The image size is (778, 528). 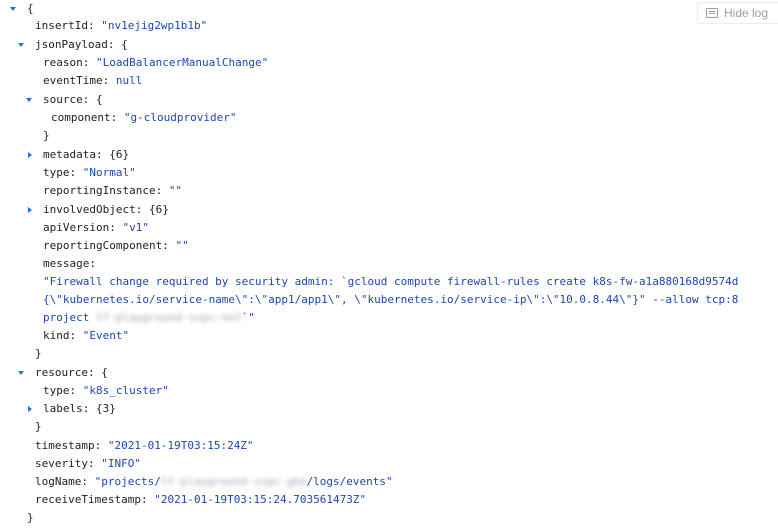 What do you see at coordinates (746, 13) in the screenshot?
I see `hide-log-label: Hide log` at bounding box center [746, 13].